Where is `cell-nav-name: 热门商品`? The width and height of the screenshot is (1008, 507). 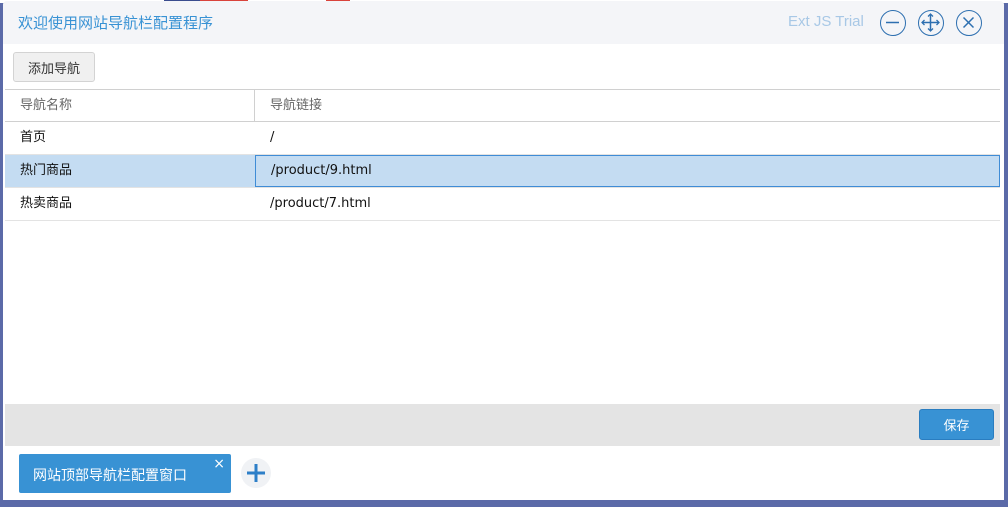 cell-nav-name: 热门商品 is located at coordinates (130, 171).